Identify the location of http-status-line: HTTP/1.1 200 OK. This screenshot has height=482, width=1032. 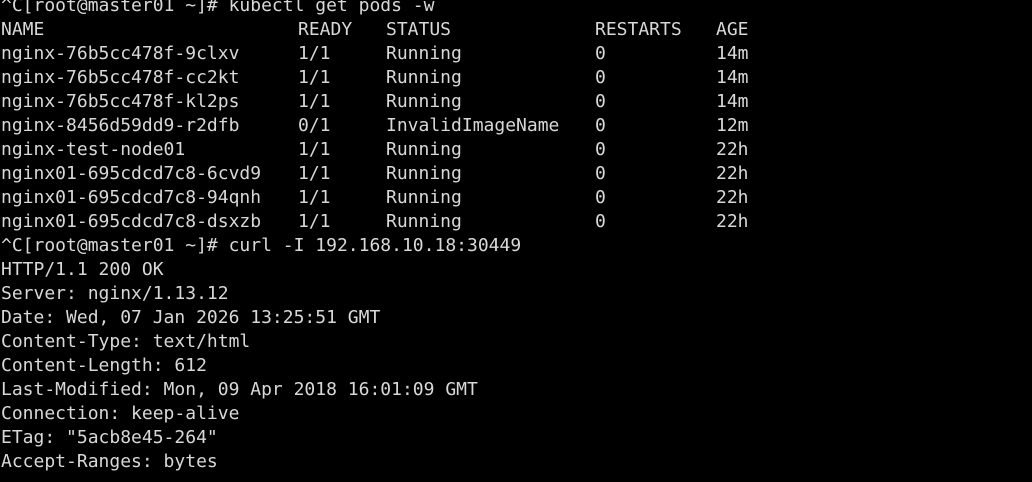
(82, 269).